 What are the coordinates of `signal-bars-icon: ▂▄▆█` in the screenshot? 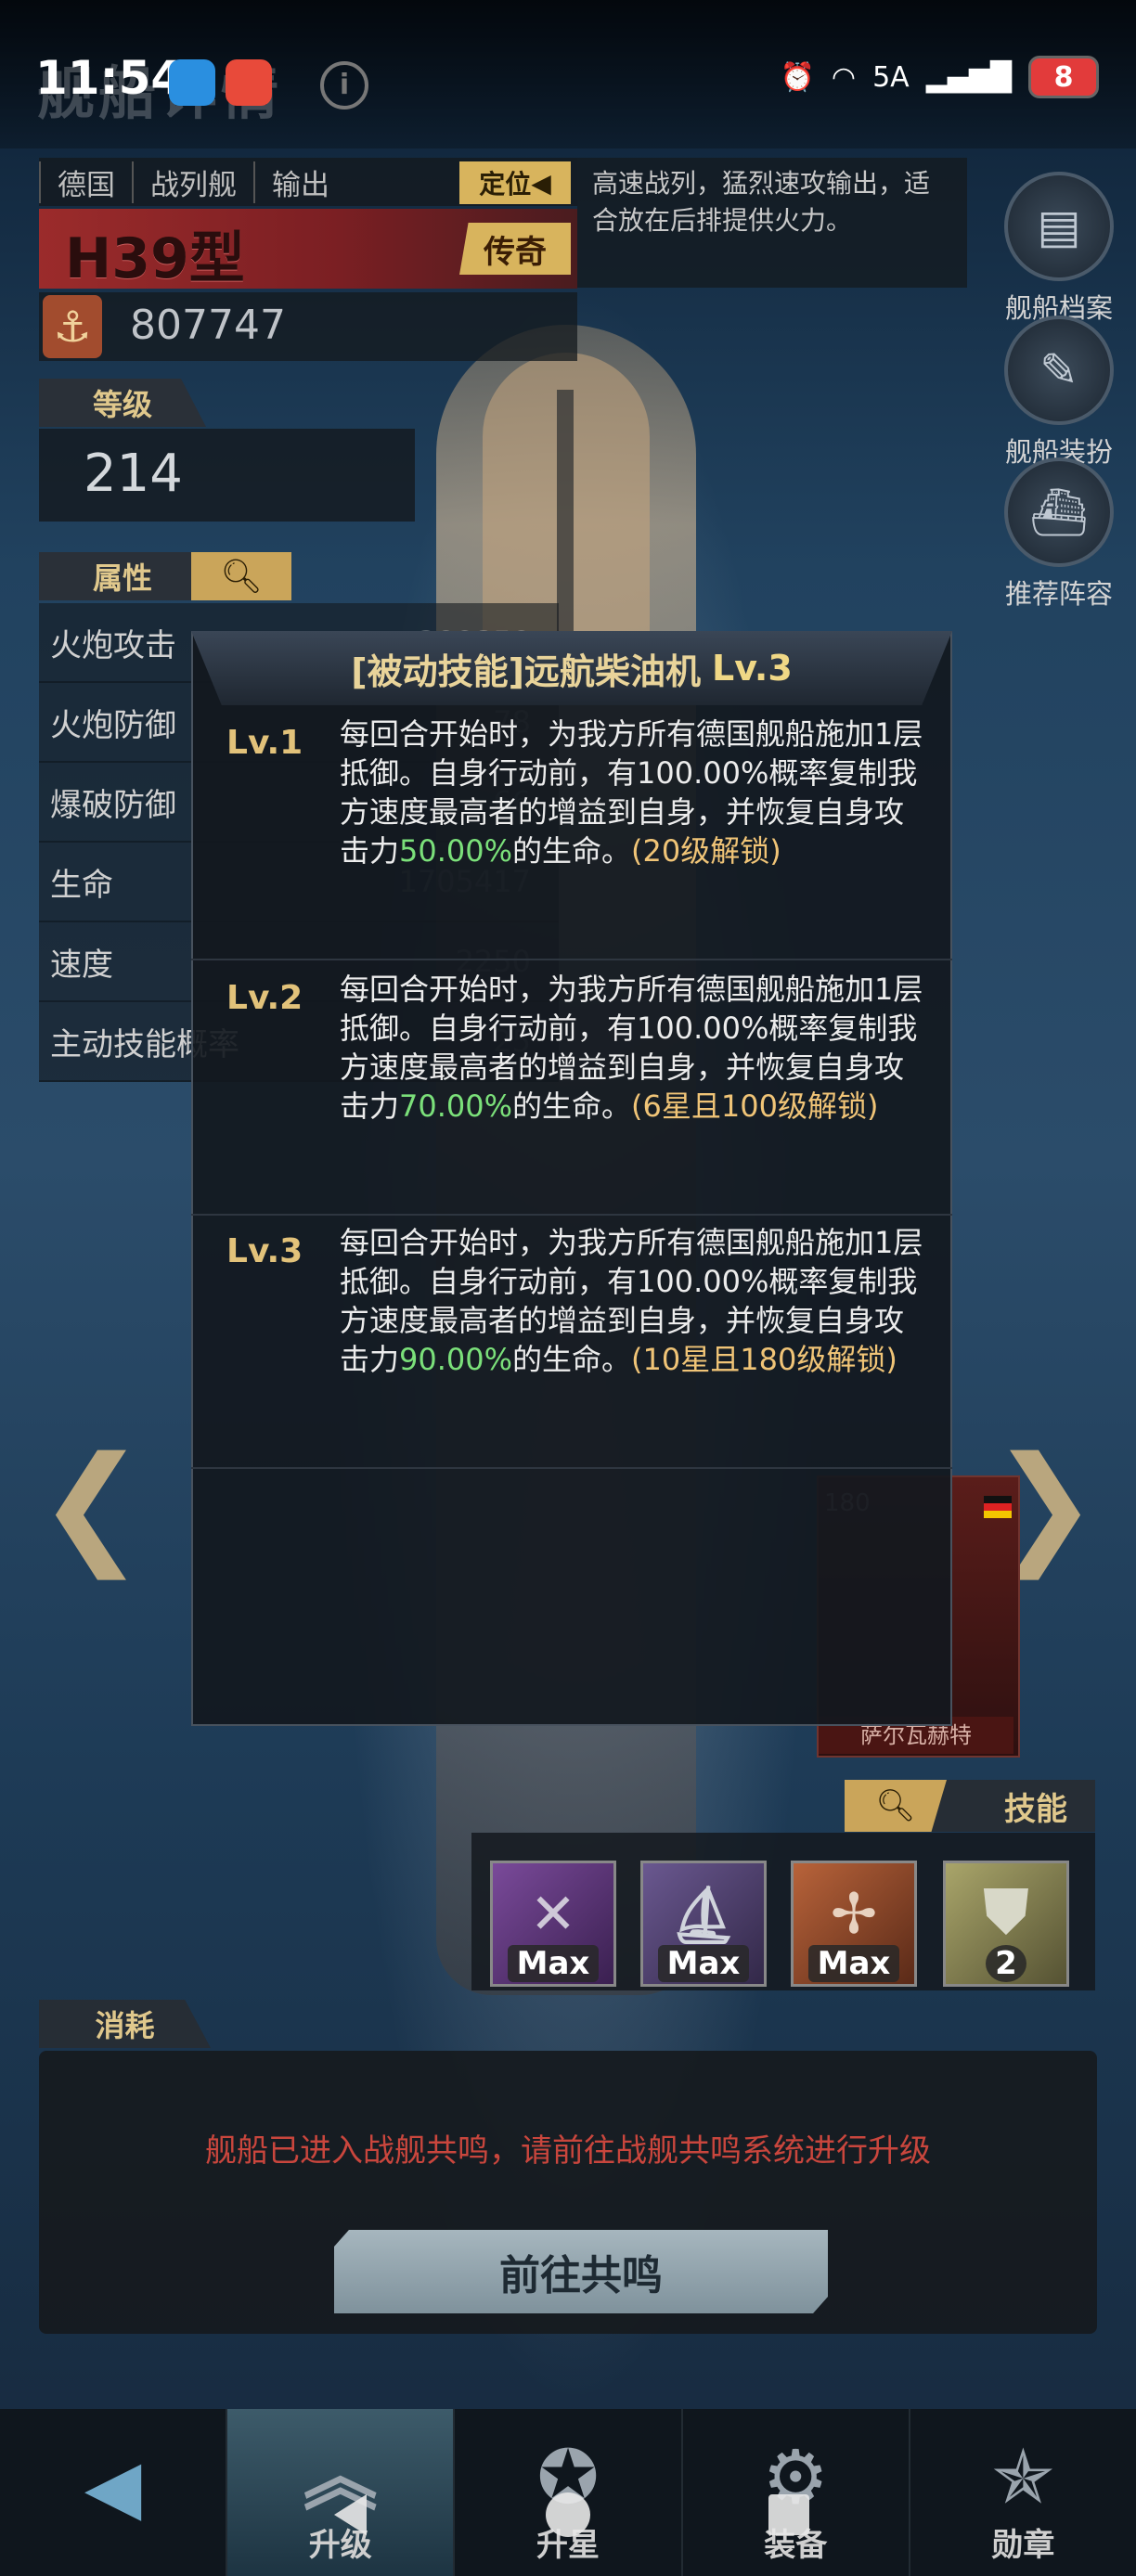 It's located at (968, 77).